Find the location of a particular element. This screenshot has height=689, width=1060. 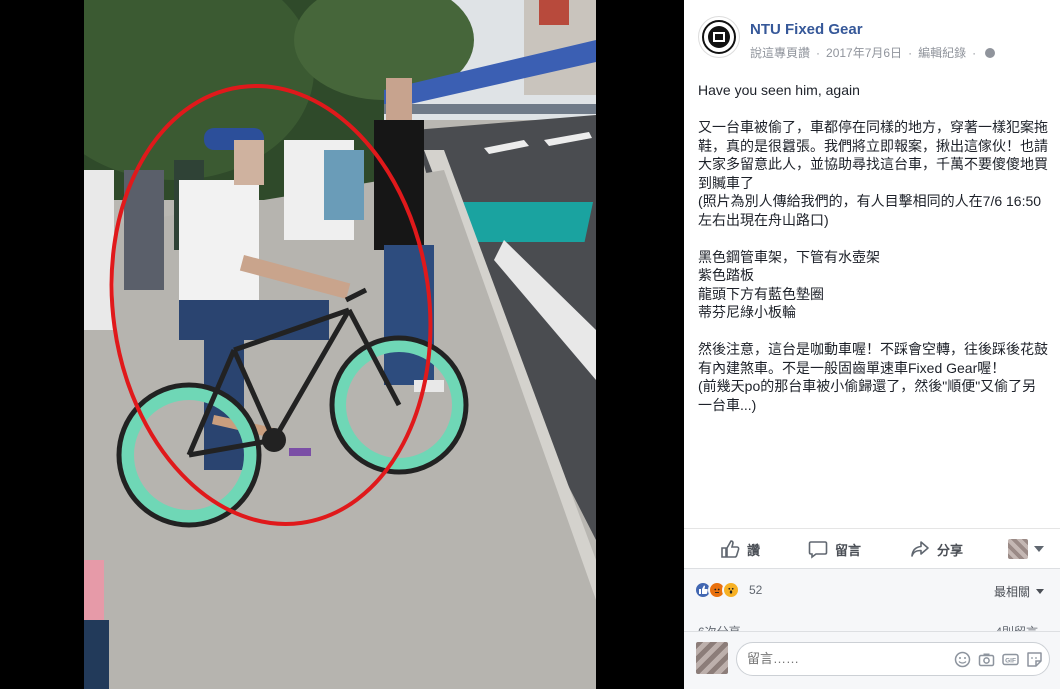

comment-composer: GIF is located at coordinates (872, 660).